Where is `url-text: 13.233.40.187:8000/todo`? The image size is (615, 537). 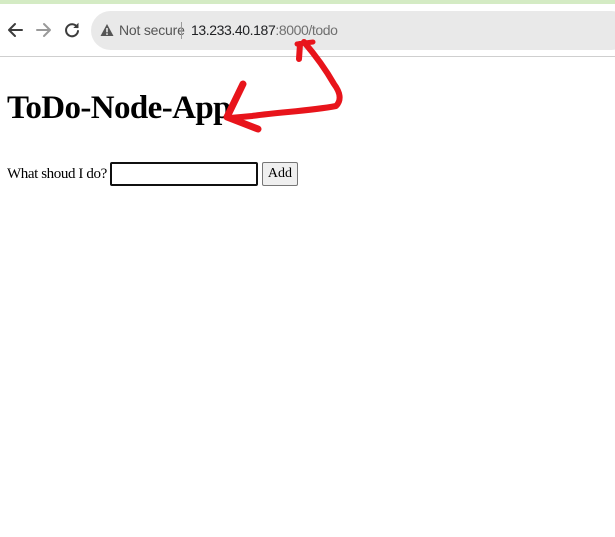
url-text: 13.233.40.187:8000/todo is located at coordinates (264, 30).